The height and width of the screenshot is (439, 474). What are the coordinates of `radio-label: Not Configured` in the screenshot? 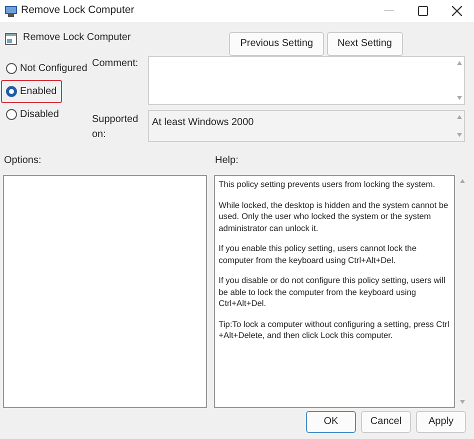 It's located at (54, 68).